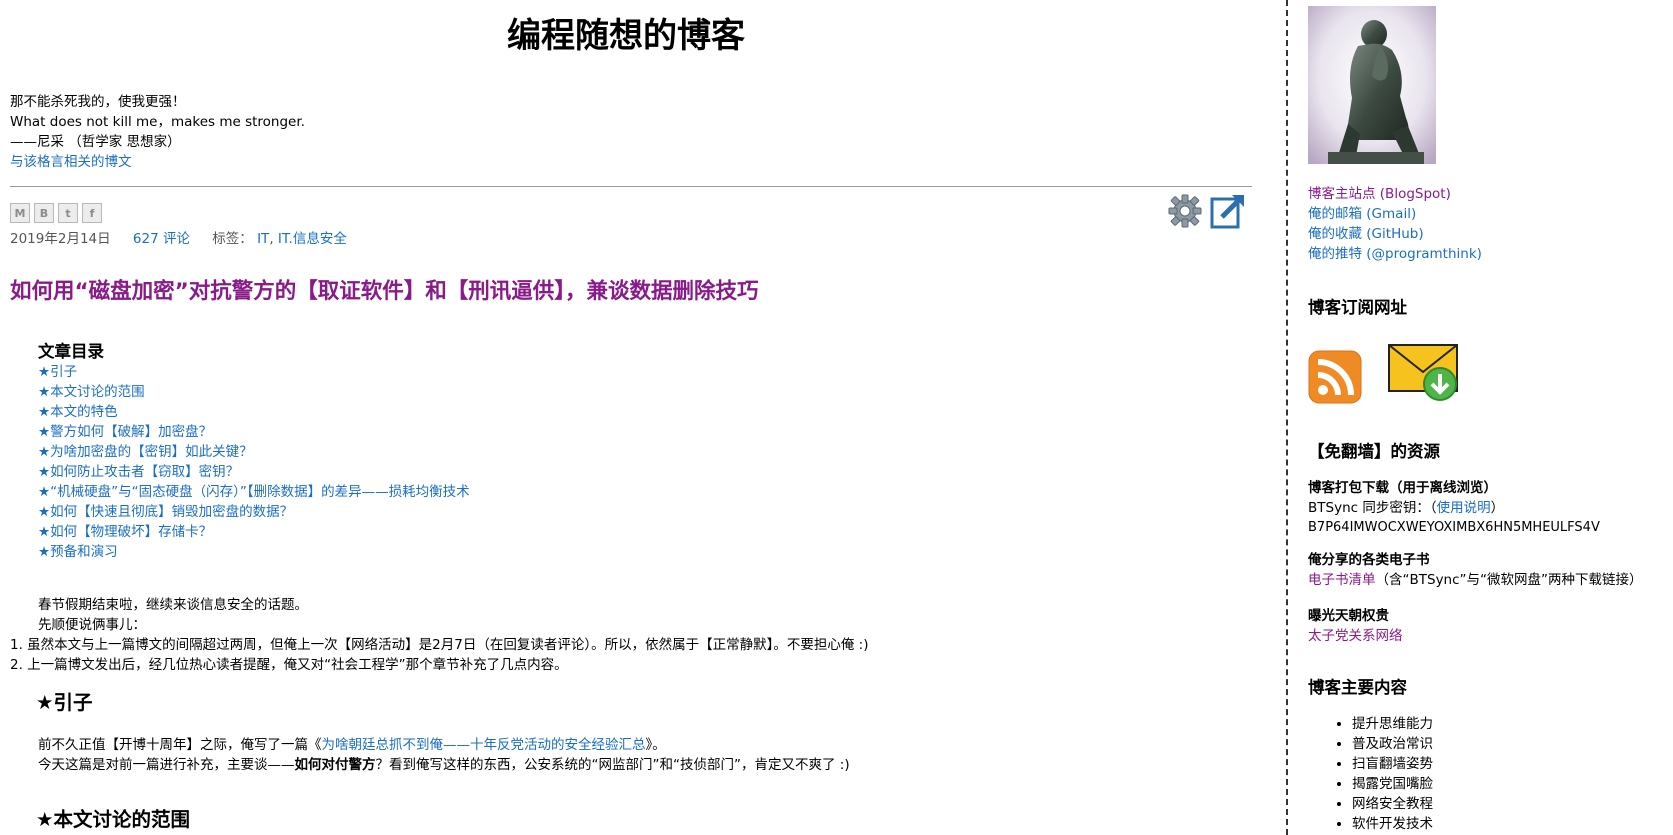 This screenshot has height=835, width=1673. I want to click on gmail-link: 俺的邮箱 (Gmail), so click(1362, 214).